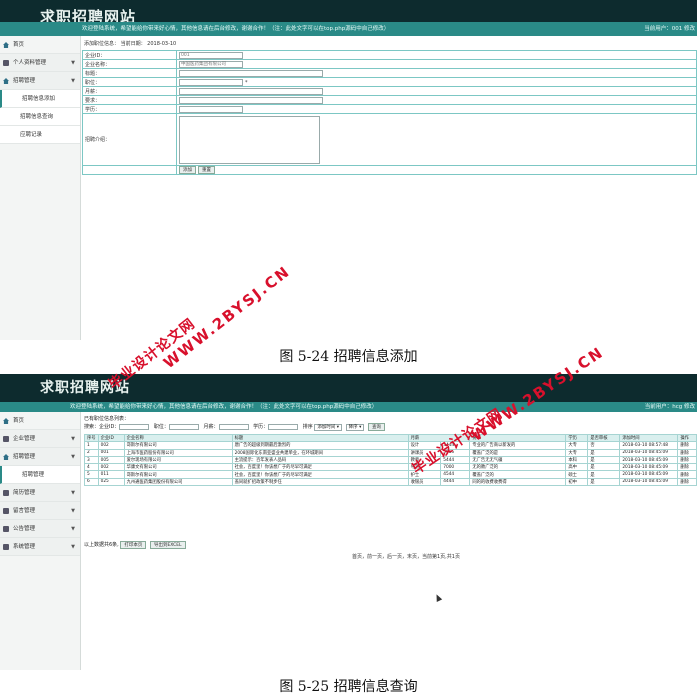  Describe the element at coordinates (246, 82) in the screenshot. I see `required-mark: *` at that location.